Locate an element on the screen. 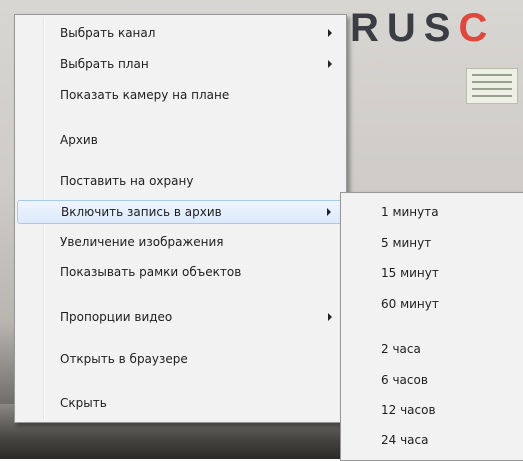 This screenshot has height=461, width=523. menu-item-zoom-image: Увеличение изображения is located at coordinates (180, 242).